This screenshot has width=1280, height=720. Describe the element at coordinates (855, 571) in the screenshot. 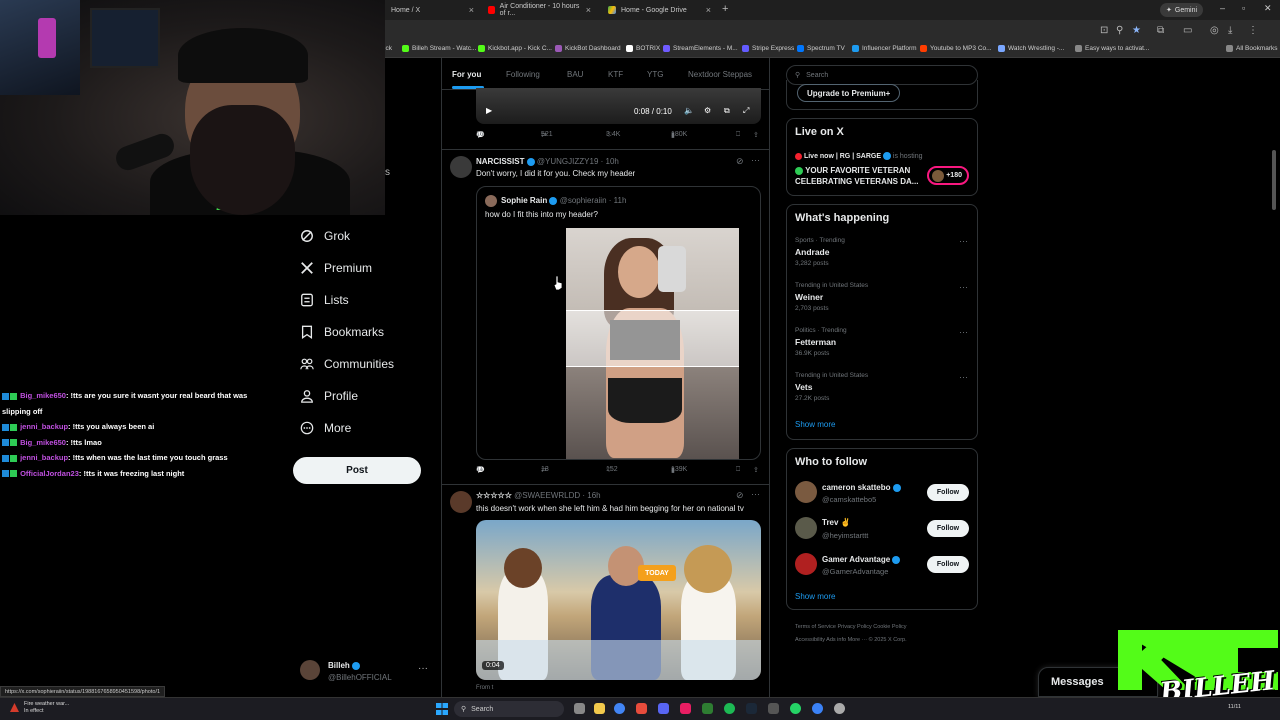

I see `follow-handle: @GamerAdvantage` at that location.